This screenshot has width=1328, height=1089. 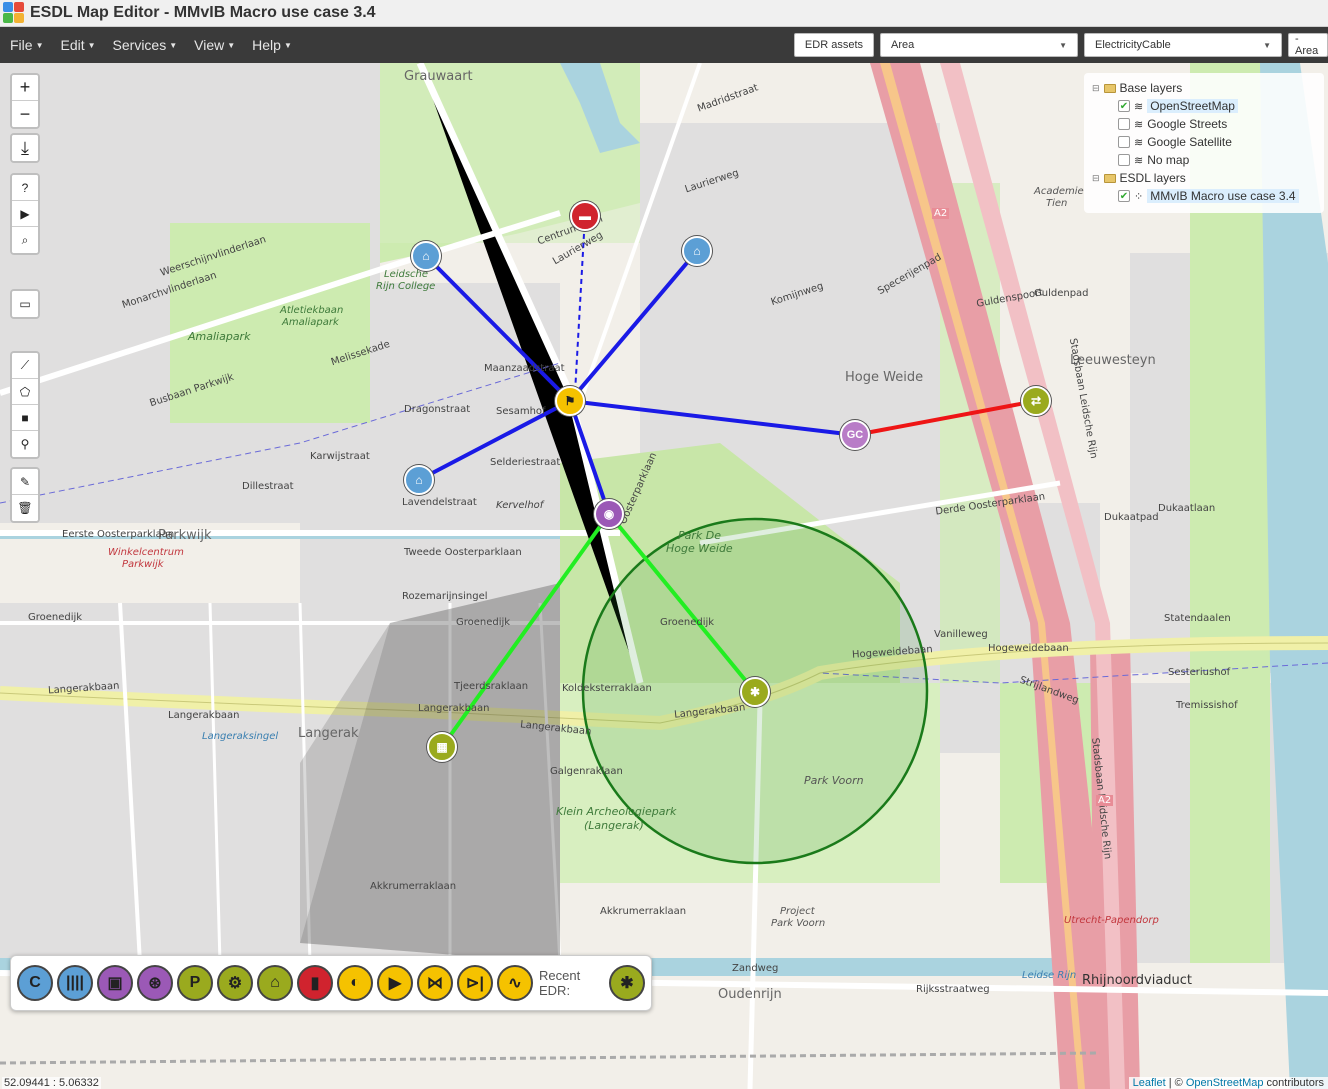 I want to click on map-label: Akkrumerraklaan, so click(x=643, y=911).